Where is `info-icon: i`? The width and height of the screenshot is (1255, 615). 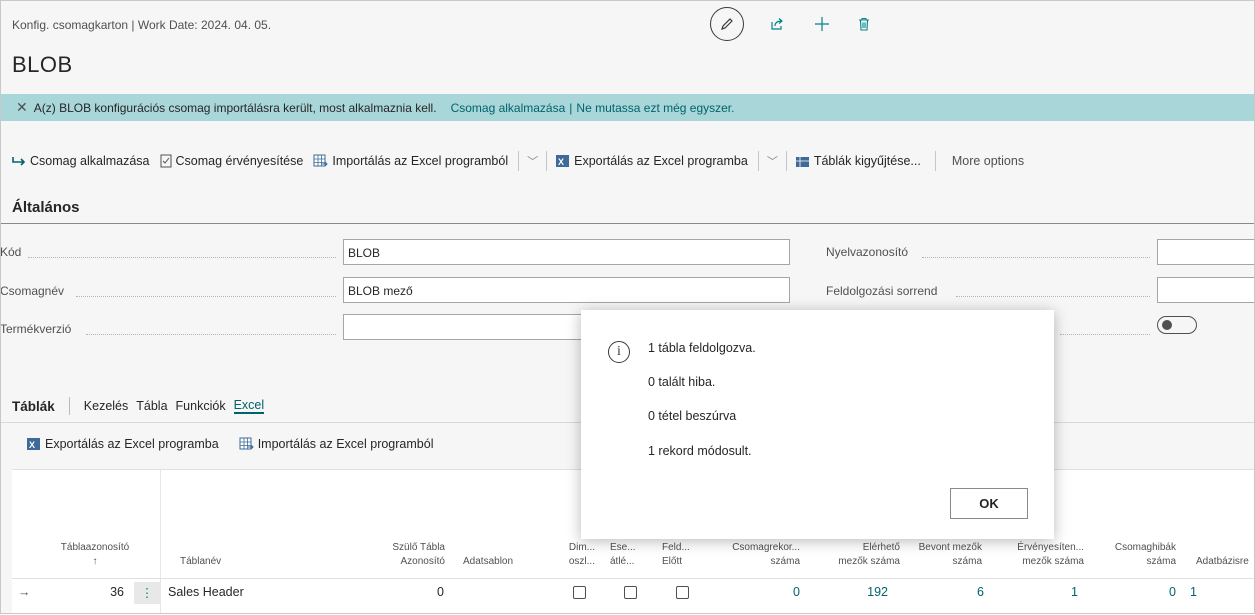 info-icon: i is located at coordinates (619, 352).